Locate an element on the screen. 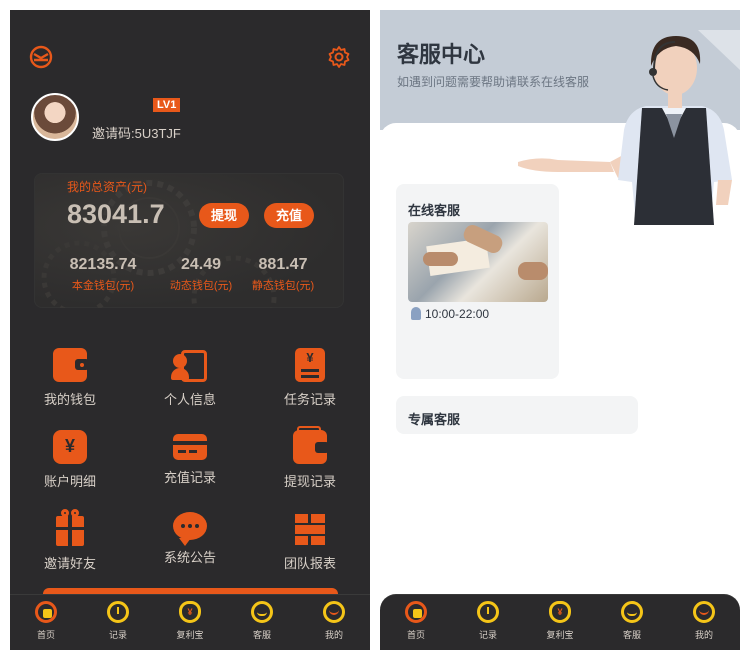 The image size is (750, 660). withdraw-wallet-icon is located at coordinates (311, 445).